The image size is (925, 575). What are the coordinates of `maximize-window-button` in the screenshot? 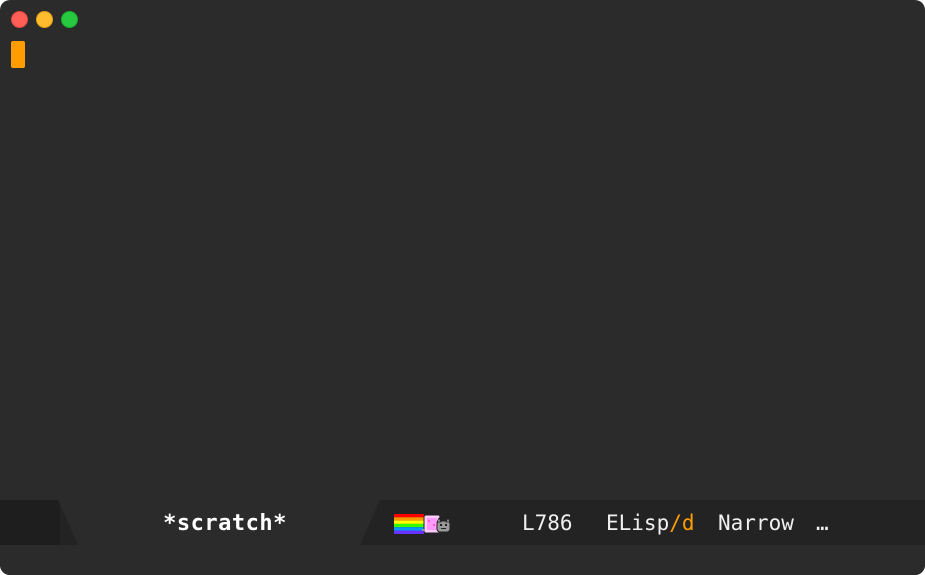 It's located at (69, 19).